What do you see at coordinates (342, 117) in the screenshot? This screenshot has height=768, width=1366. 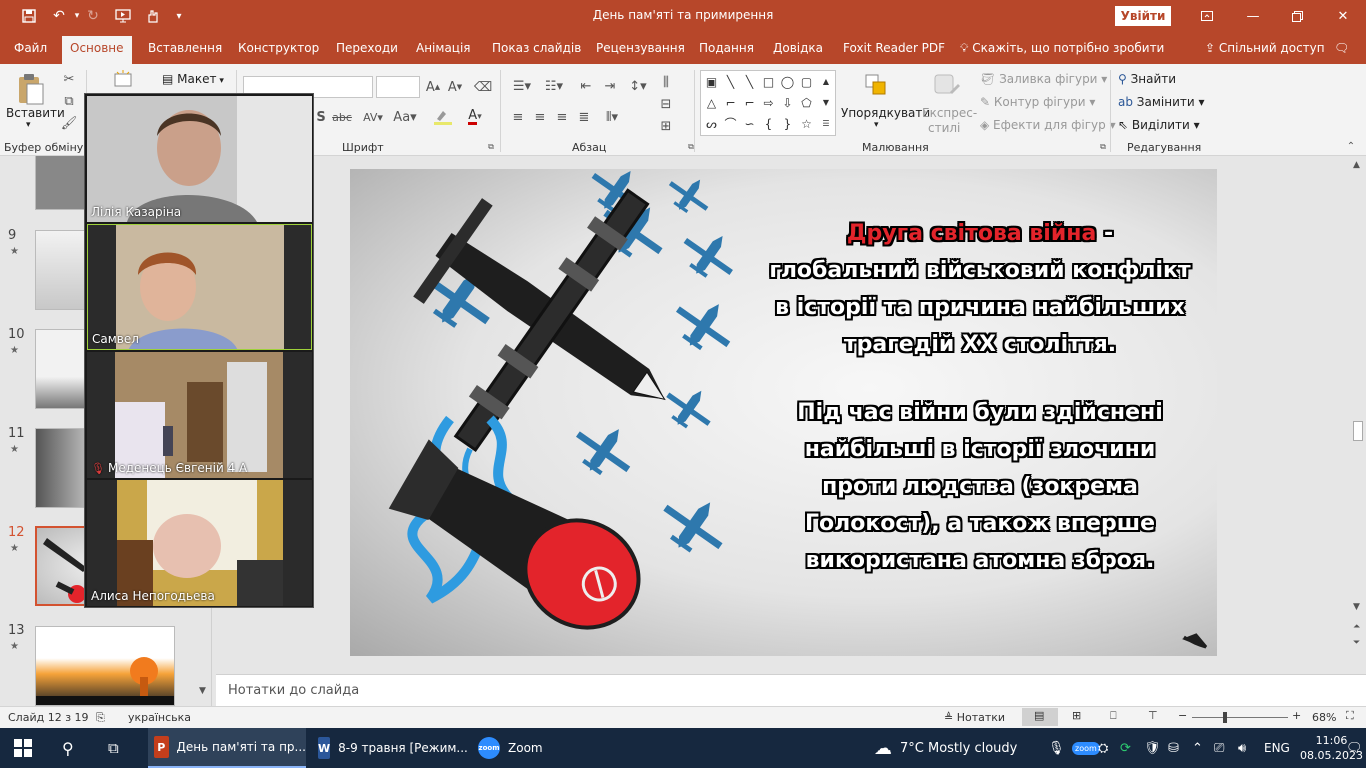 I see `strikethrough-icon: abc` at bounding box center [342, 117].